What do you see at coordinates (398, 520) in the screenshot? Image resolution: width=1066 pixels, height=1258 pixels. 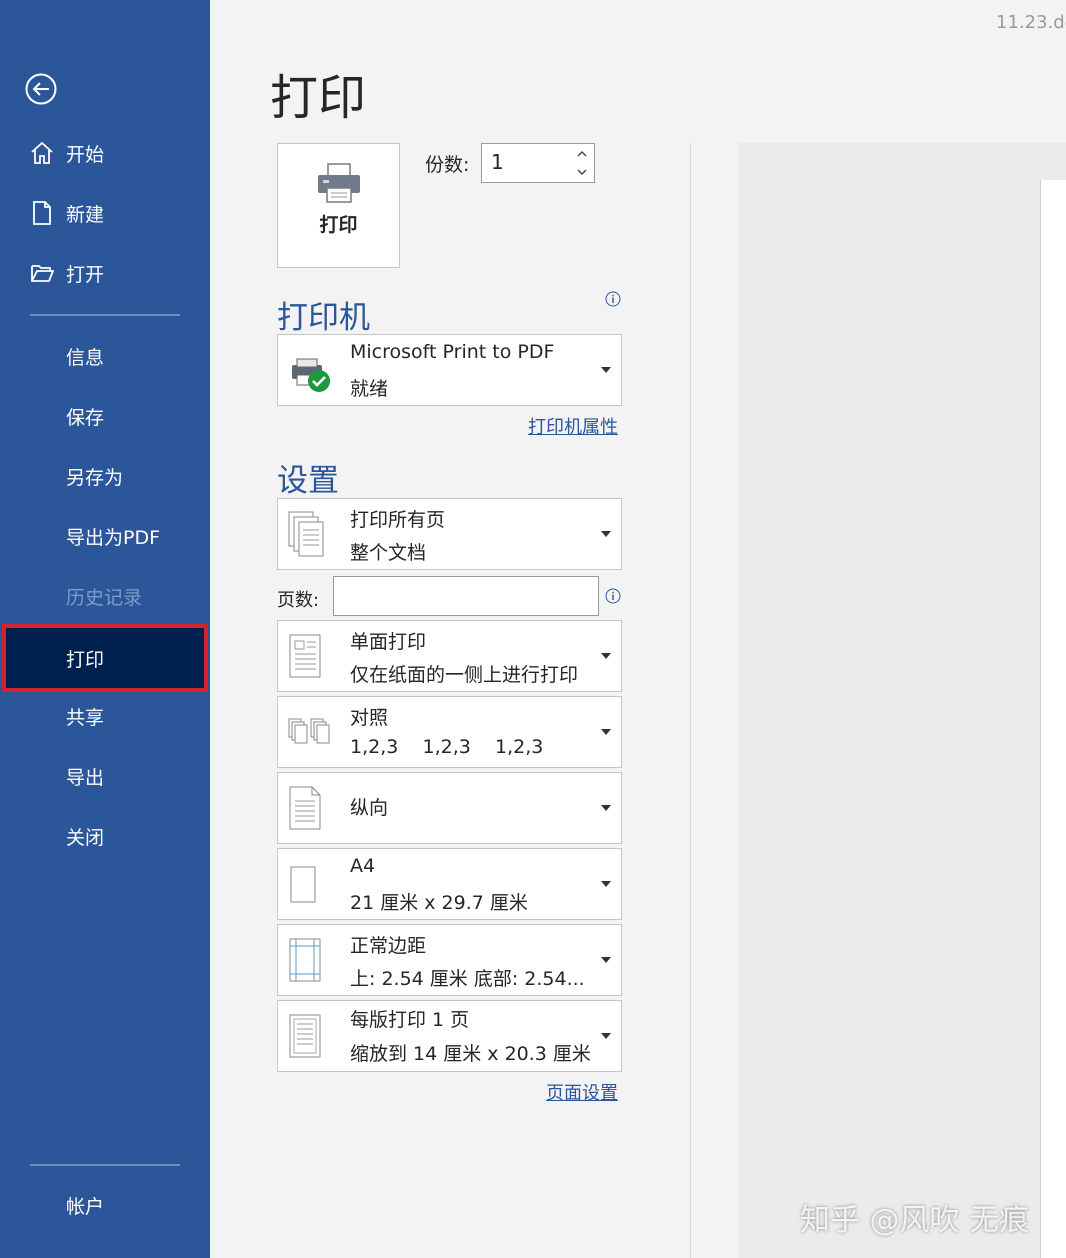 I see `print-range-title: 打印所有页` at bounding box center [398, 520].